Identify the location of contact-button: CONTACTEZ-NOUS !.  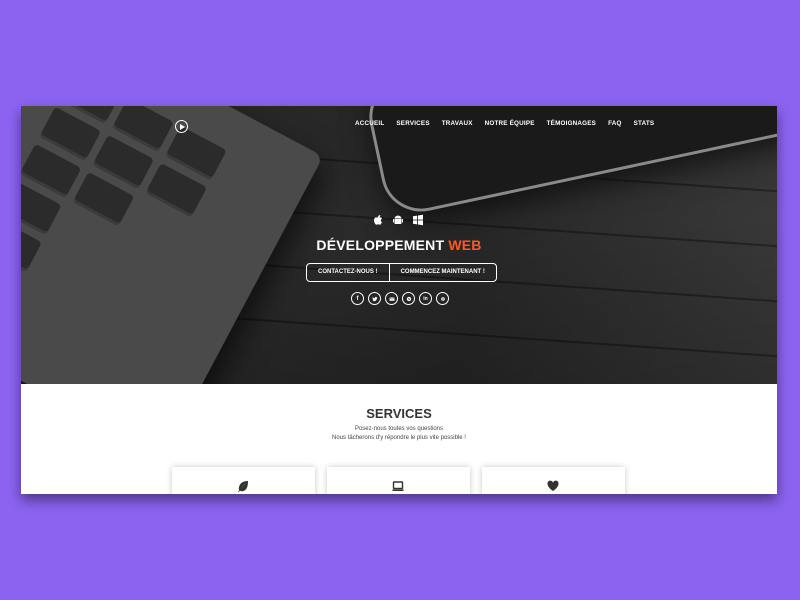
(348, 272).